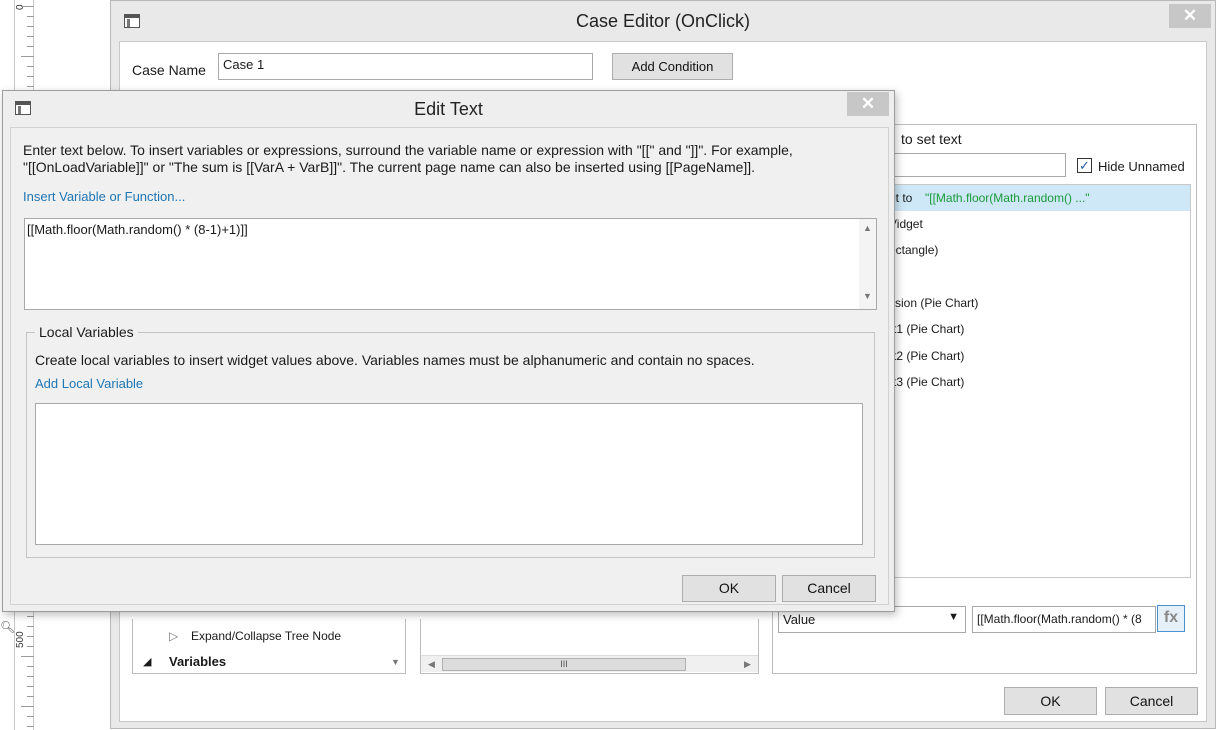 Image resolution: width=1218 pixels, height=730 pixels. I want to click on vertical-scrollbar: ▲ ▼, so click(867, 264).